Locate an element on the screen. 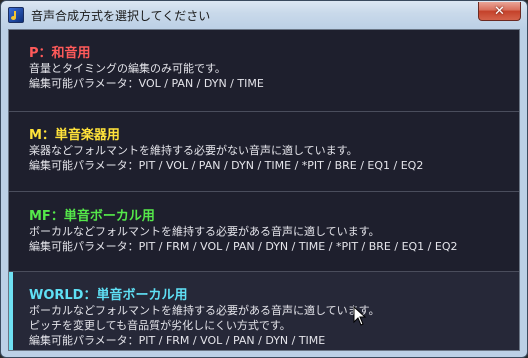  mouse-cursor-icon is located at coordinates (360, 316).